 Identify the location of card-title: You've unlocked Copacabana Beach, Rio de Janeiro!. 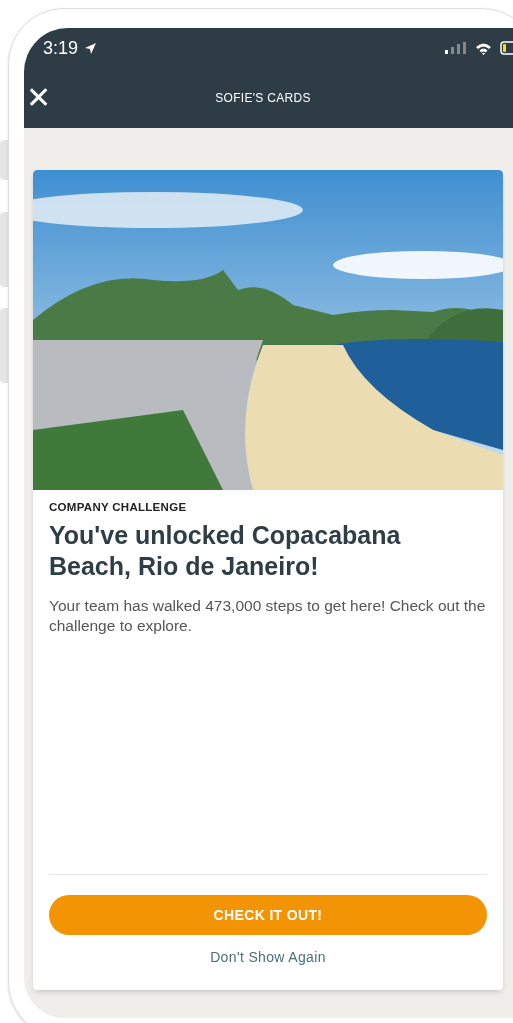
(225, 551).